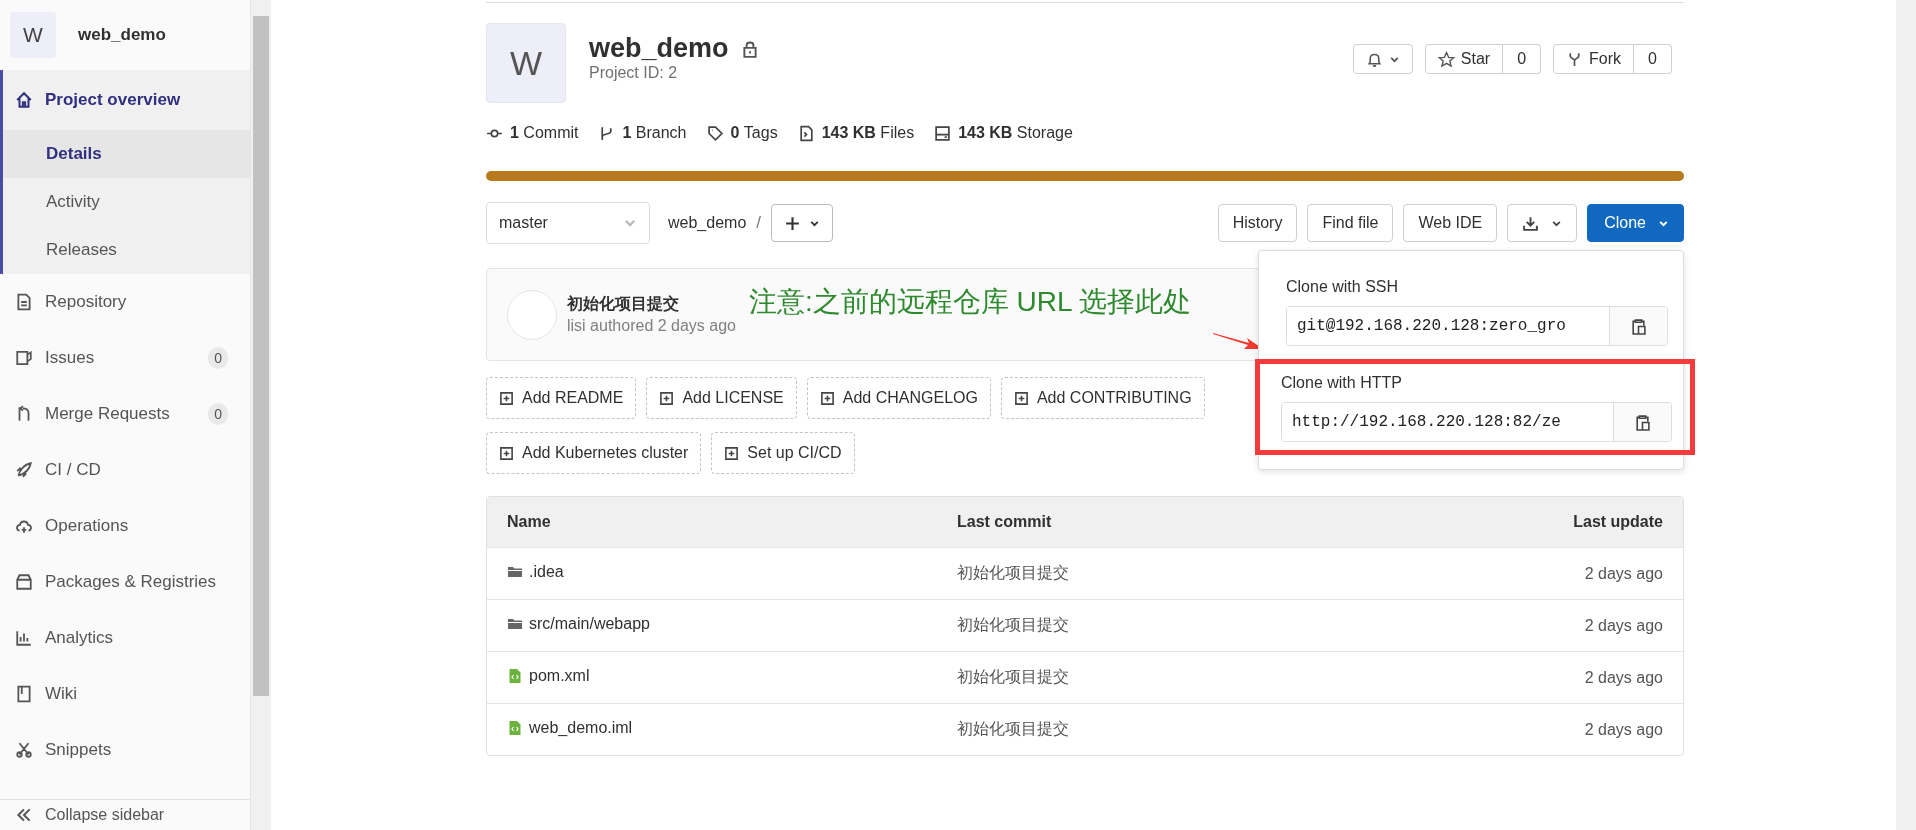 This screenshot has width=1916, height=830. What do you see at coordinates (721, 398) in the screenshot?
I see `add-file-button: Add LICENSE` at bounding box center [721, 398].